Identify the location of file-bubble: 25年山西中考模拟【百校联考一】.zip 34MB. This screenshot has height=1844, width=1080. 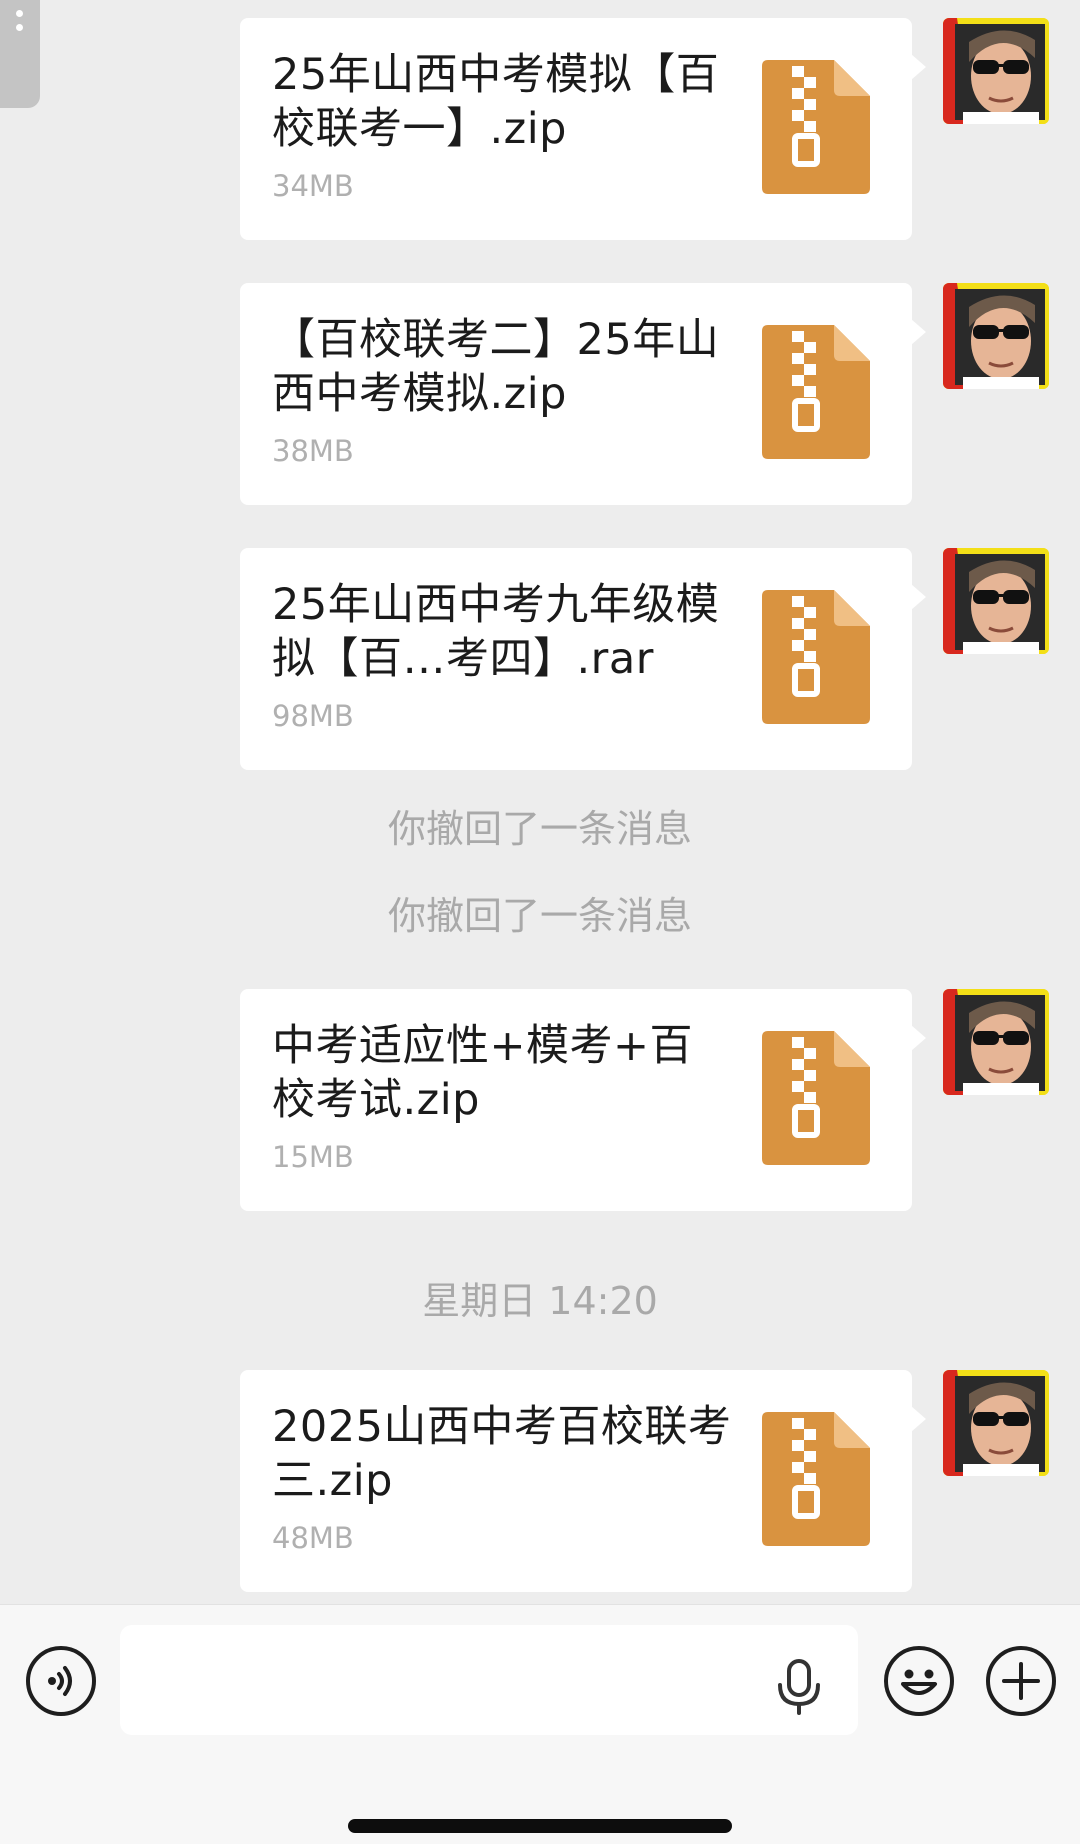
(583, 129).